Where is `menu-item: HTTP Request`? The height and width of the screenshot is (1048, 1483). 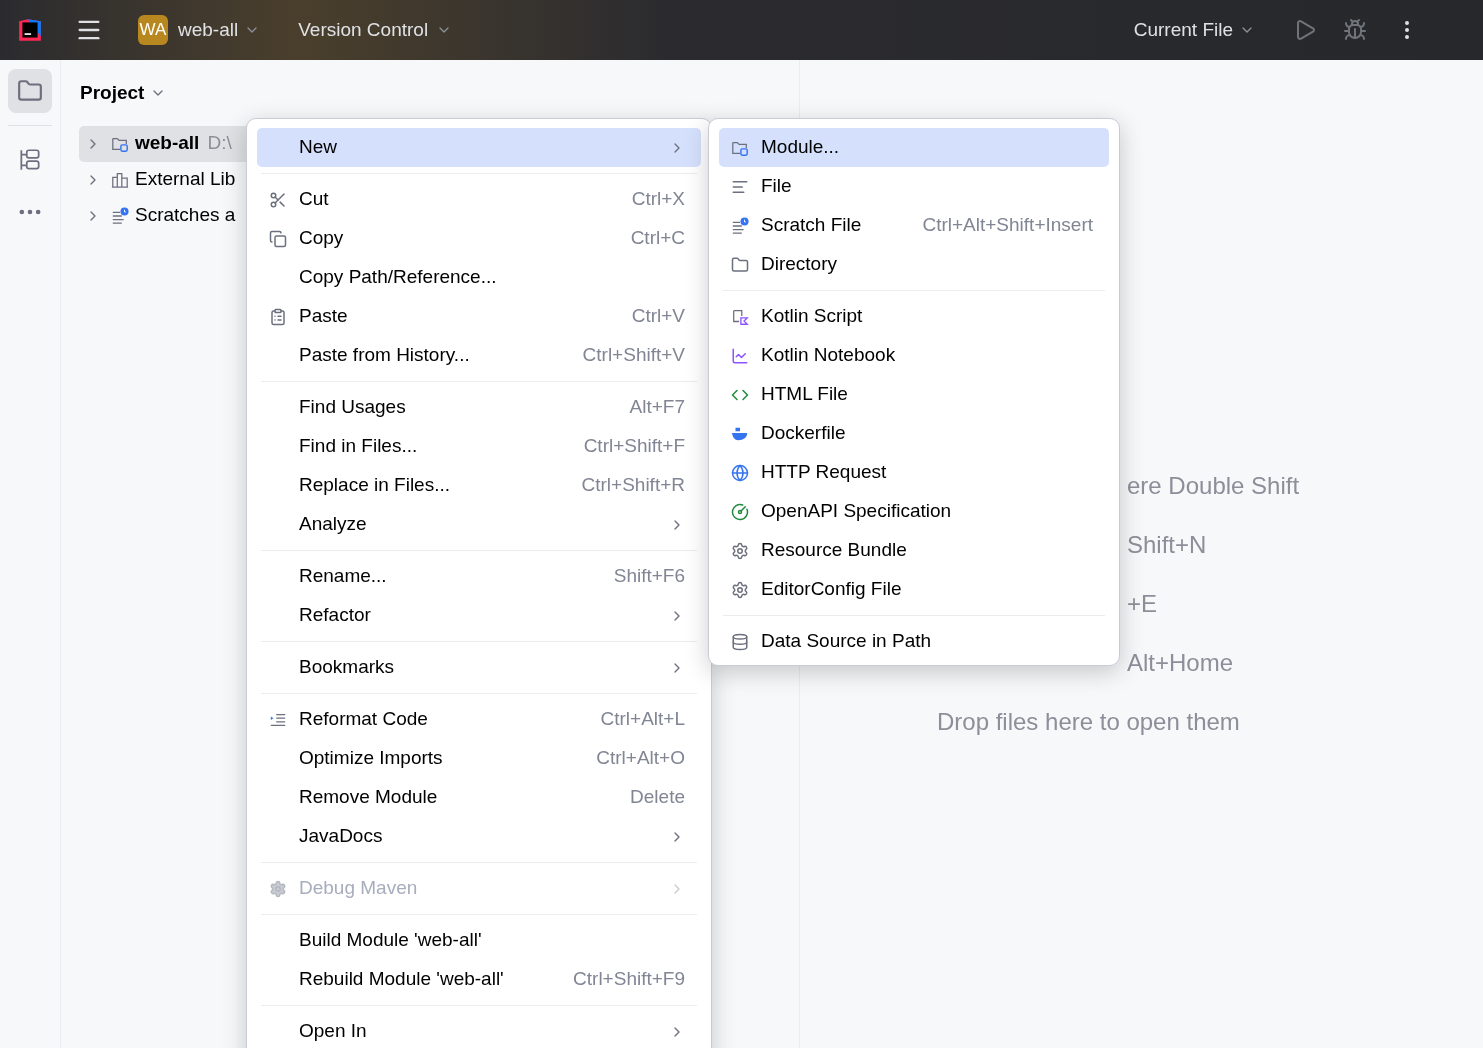 menu-item: HTTP Request is located at coordinates (914, 472).